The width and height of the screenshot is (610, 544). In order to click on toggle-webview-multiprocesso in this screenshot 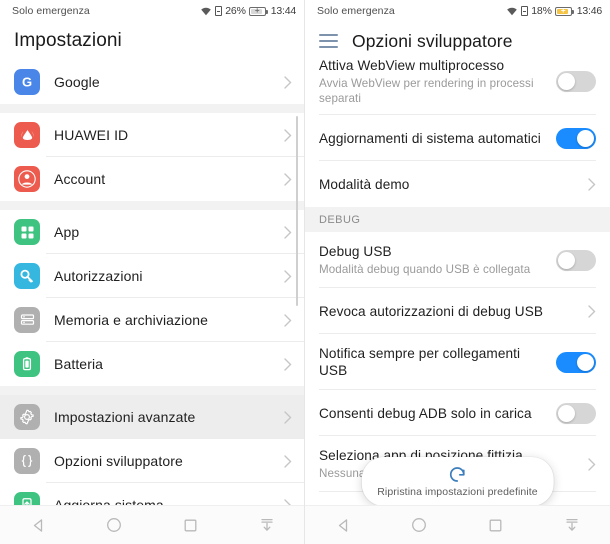, I will do `click(576, 81)`.